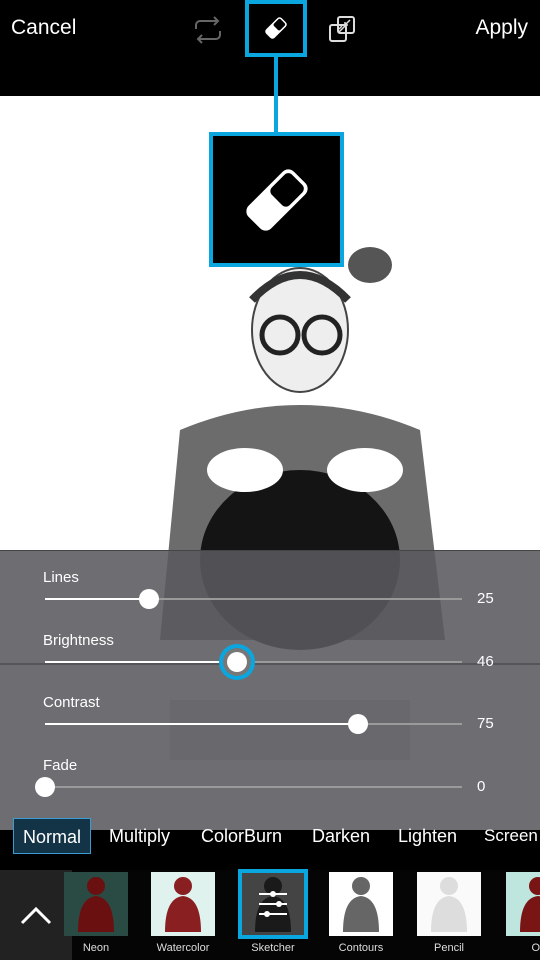  I want to click on chevron-up-icon, so click(36, 915).